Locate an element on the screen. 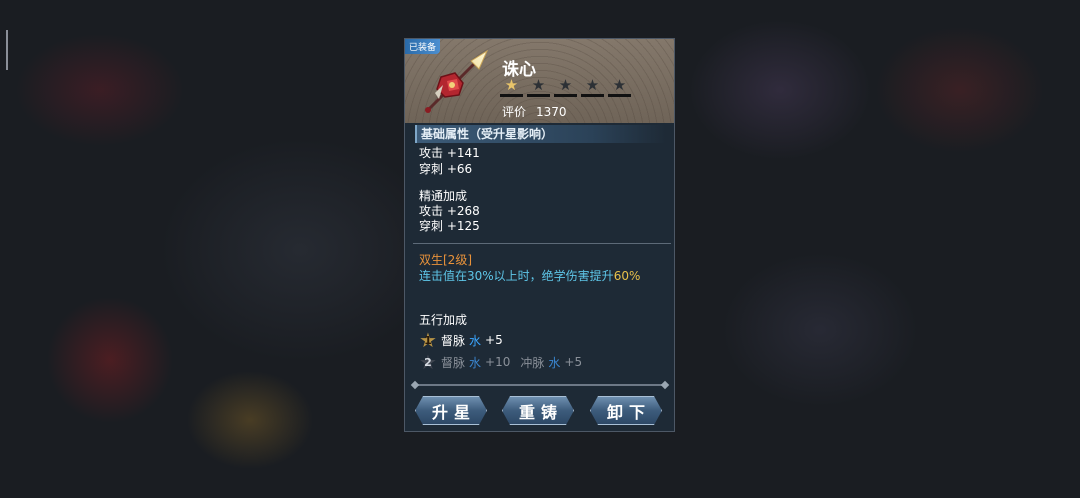  item-header: 已装备 诛心 ★ ★ ★ ★ ★ 评价 1370 is located at coordinates (539, 81).